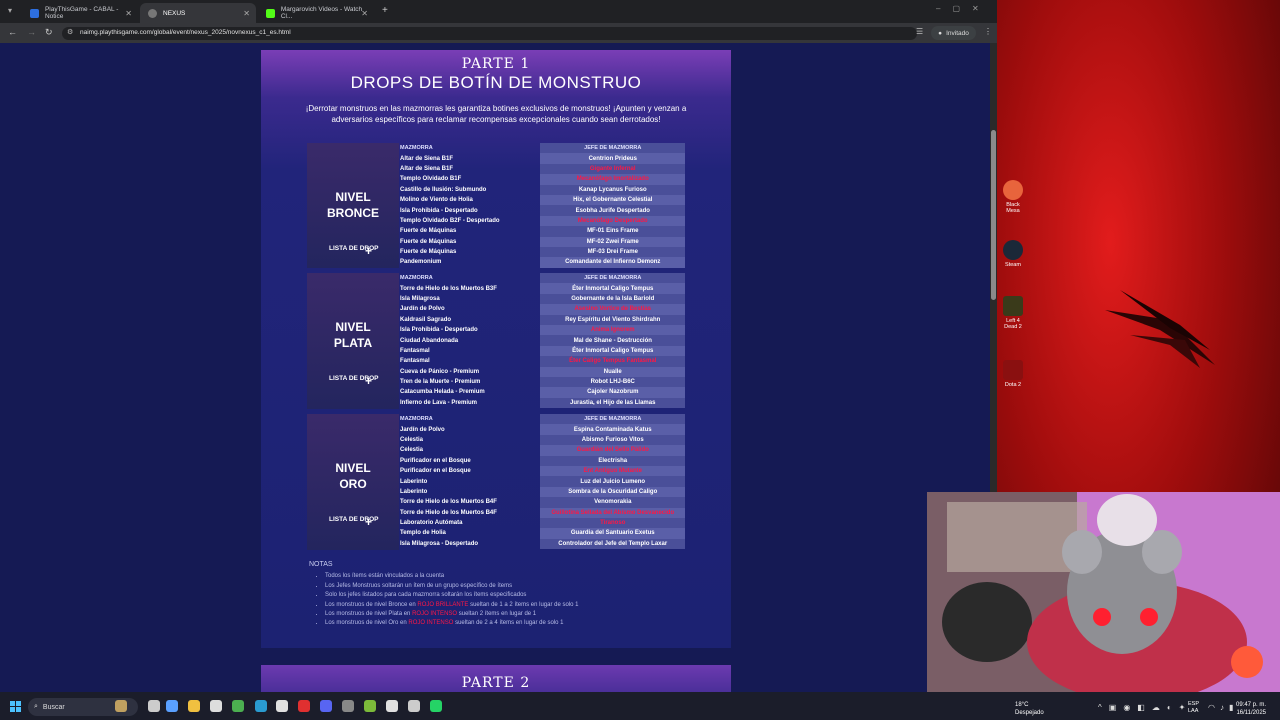  Describe the element at coordinates (612, 502) in the screenshot. I see `boss-cell: Venomorakia` at that location.